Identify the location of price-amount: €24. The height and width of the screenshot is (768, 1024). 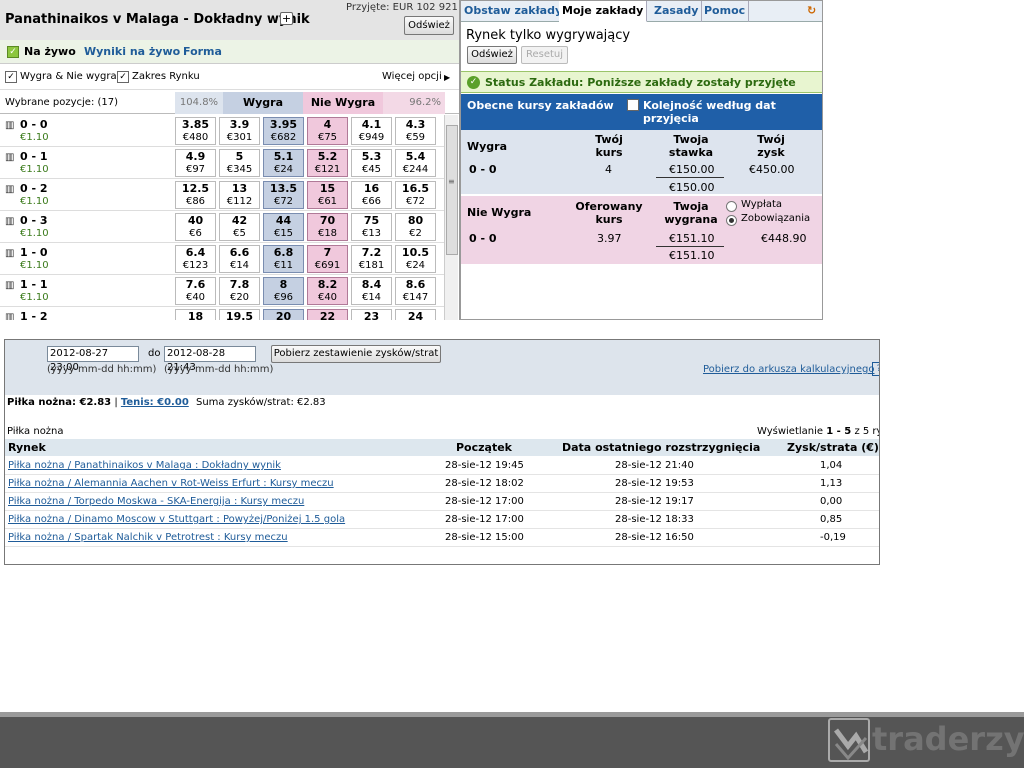
(283, 169).